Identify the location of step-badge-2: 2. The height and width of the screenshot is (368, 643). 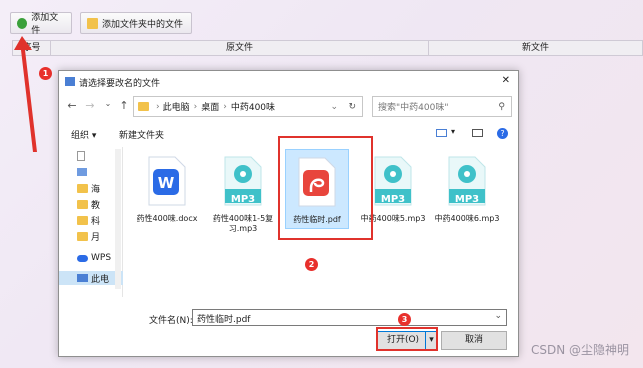
(311, 264).